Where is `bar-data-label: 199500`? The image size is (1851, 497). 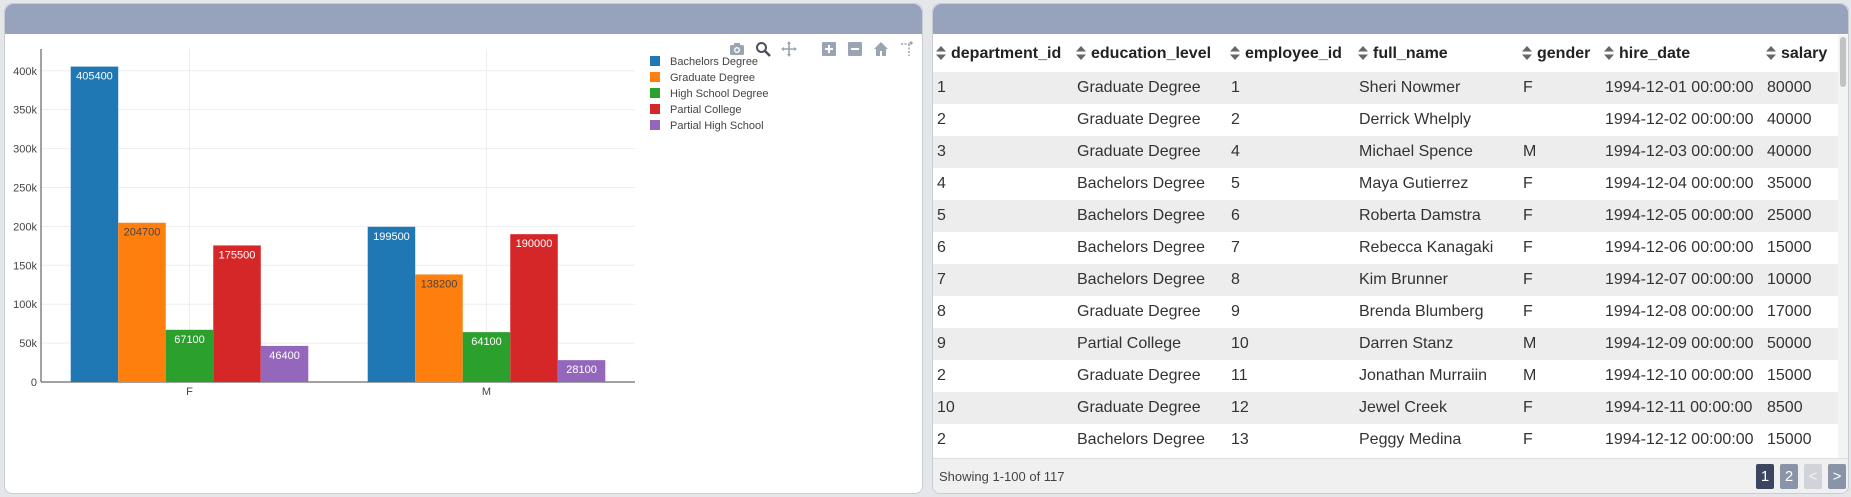 bar-data-label: 199500 is located at coordinates (391, 237).